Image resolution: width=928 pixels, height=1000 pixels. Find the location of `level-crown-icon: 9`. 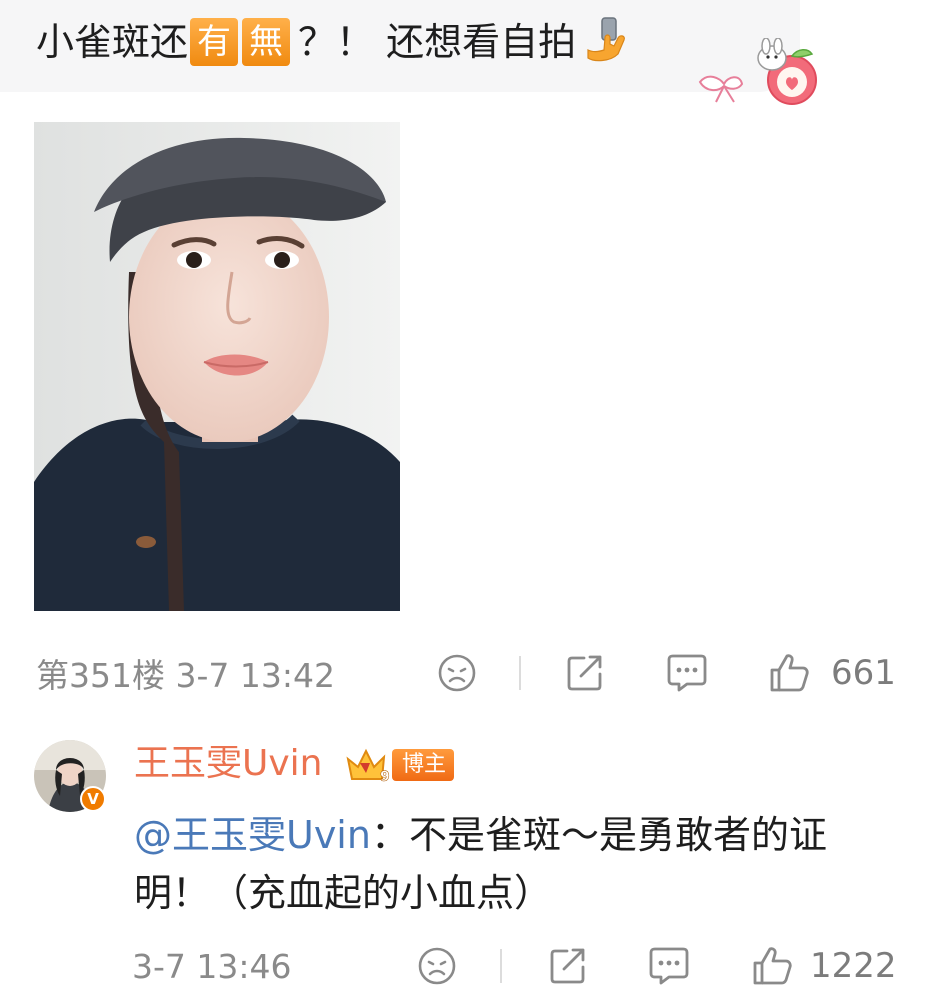

level-crown-icon: 9 is located at coordinates (371, 765).